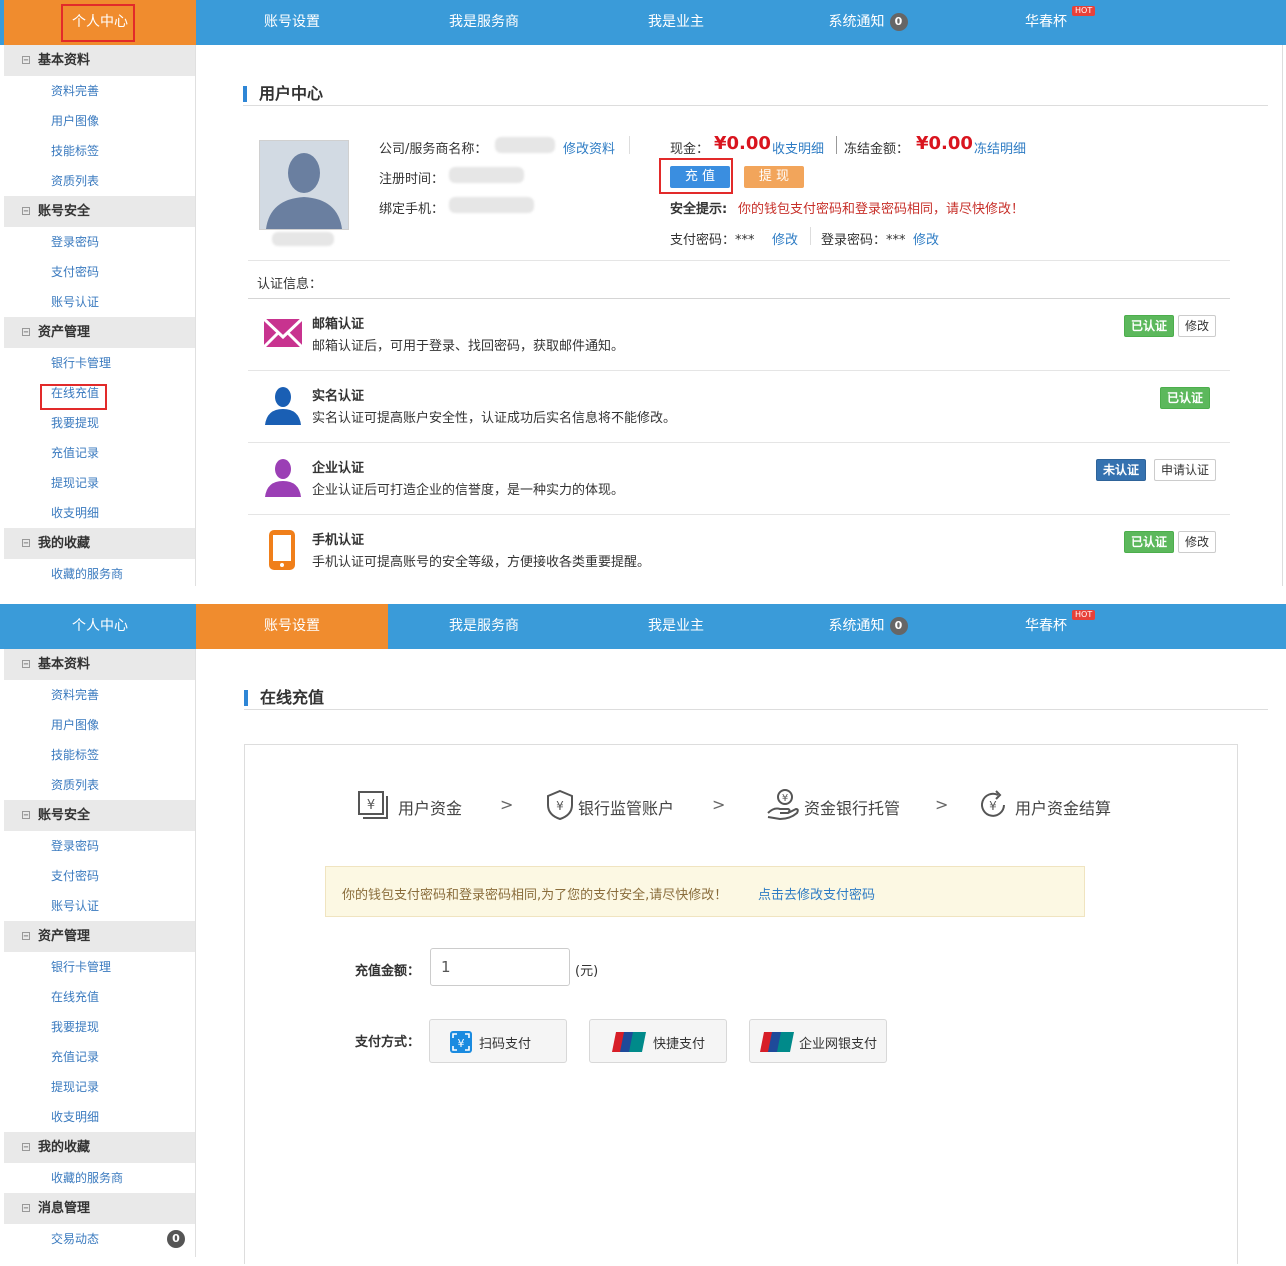  Describe the element at coordinates (338, 468) in the screenshot. I see `cert-title: 企业认证` at that location.